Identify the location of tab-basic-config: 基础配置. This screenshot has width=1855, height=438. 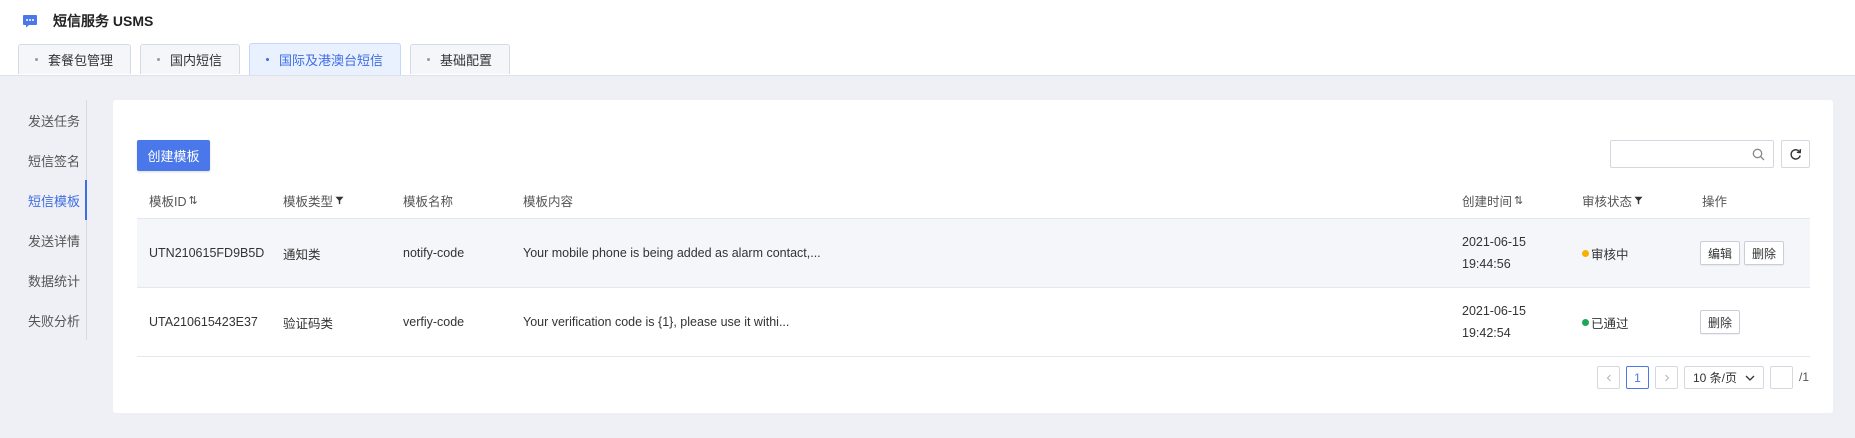
(460, 59).